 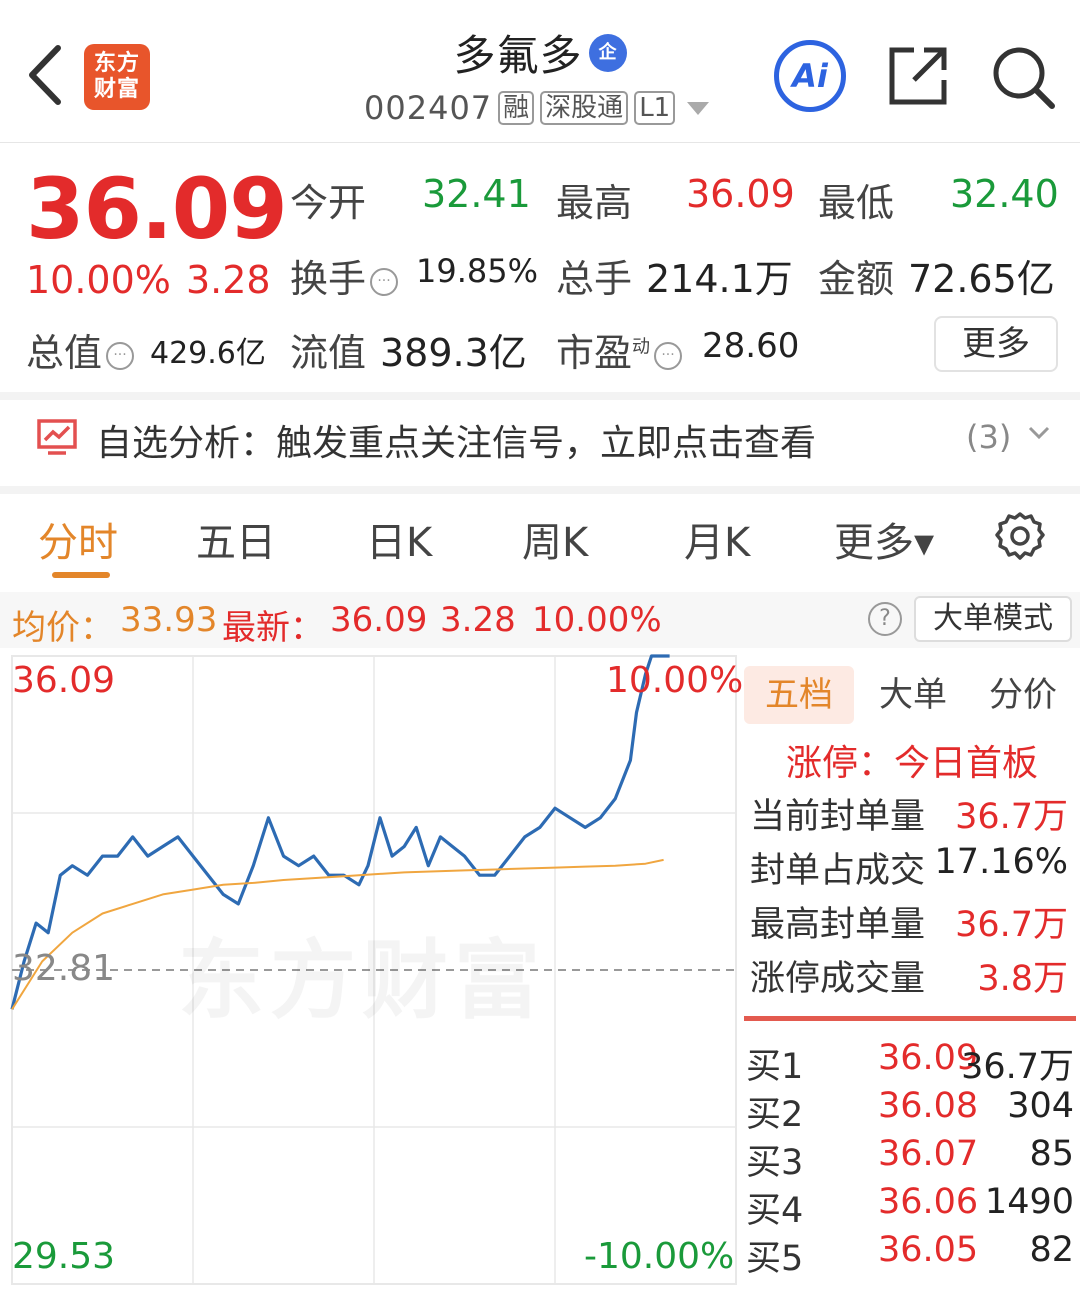 What do you see at coordinates (594, 279) in the screenshot?
I see `volume-label: 总手` at bounding box center [594, 279].